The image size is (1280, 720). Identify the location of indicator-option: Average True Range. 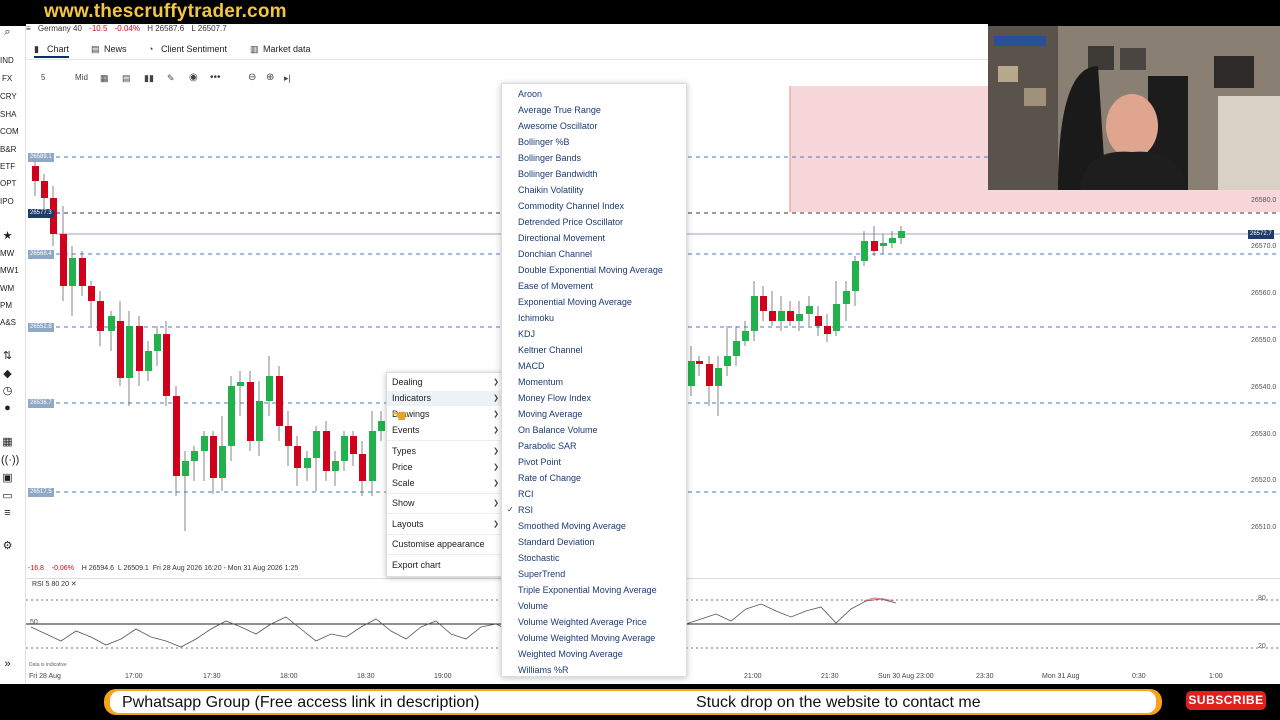
(595, 110).